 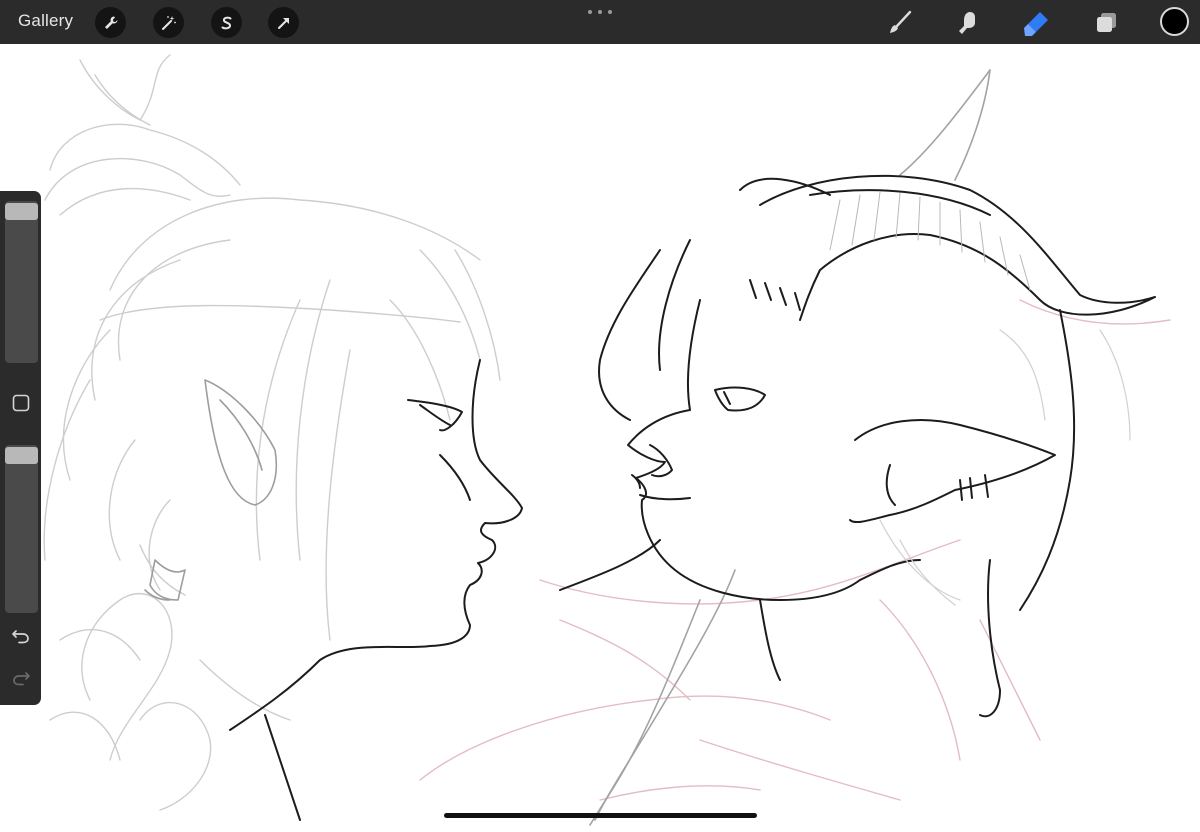 I want to click on brush-tool-button, so click(x=900, y=23).